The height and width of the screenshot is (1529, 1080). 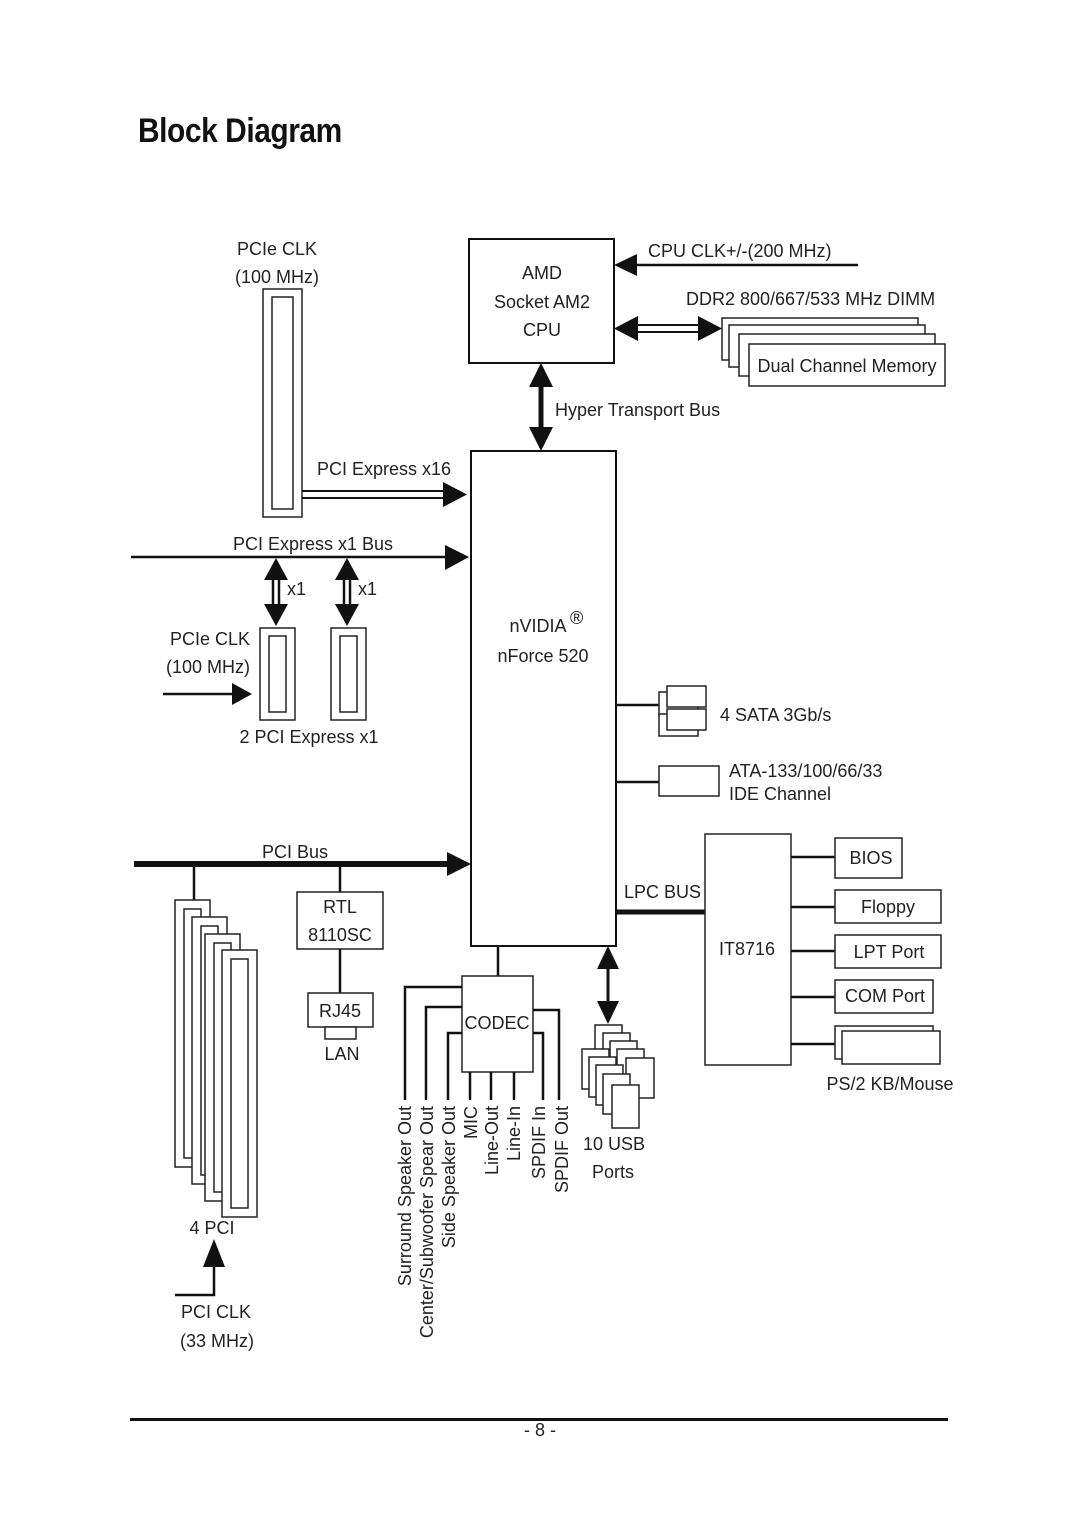 I want to click on pci-clk-arrow-icon, so click(x=214, y=1253).